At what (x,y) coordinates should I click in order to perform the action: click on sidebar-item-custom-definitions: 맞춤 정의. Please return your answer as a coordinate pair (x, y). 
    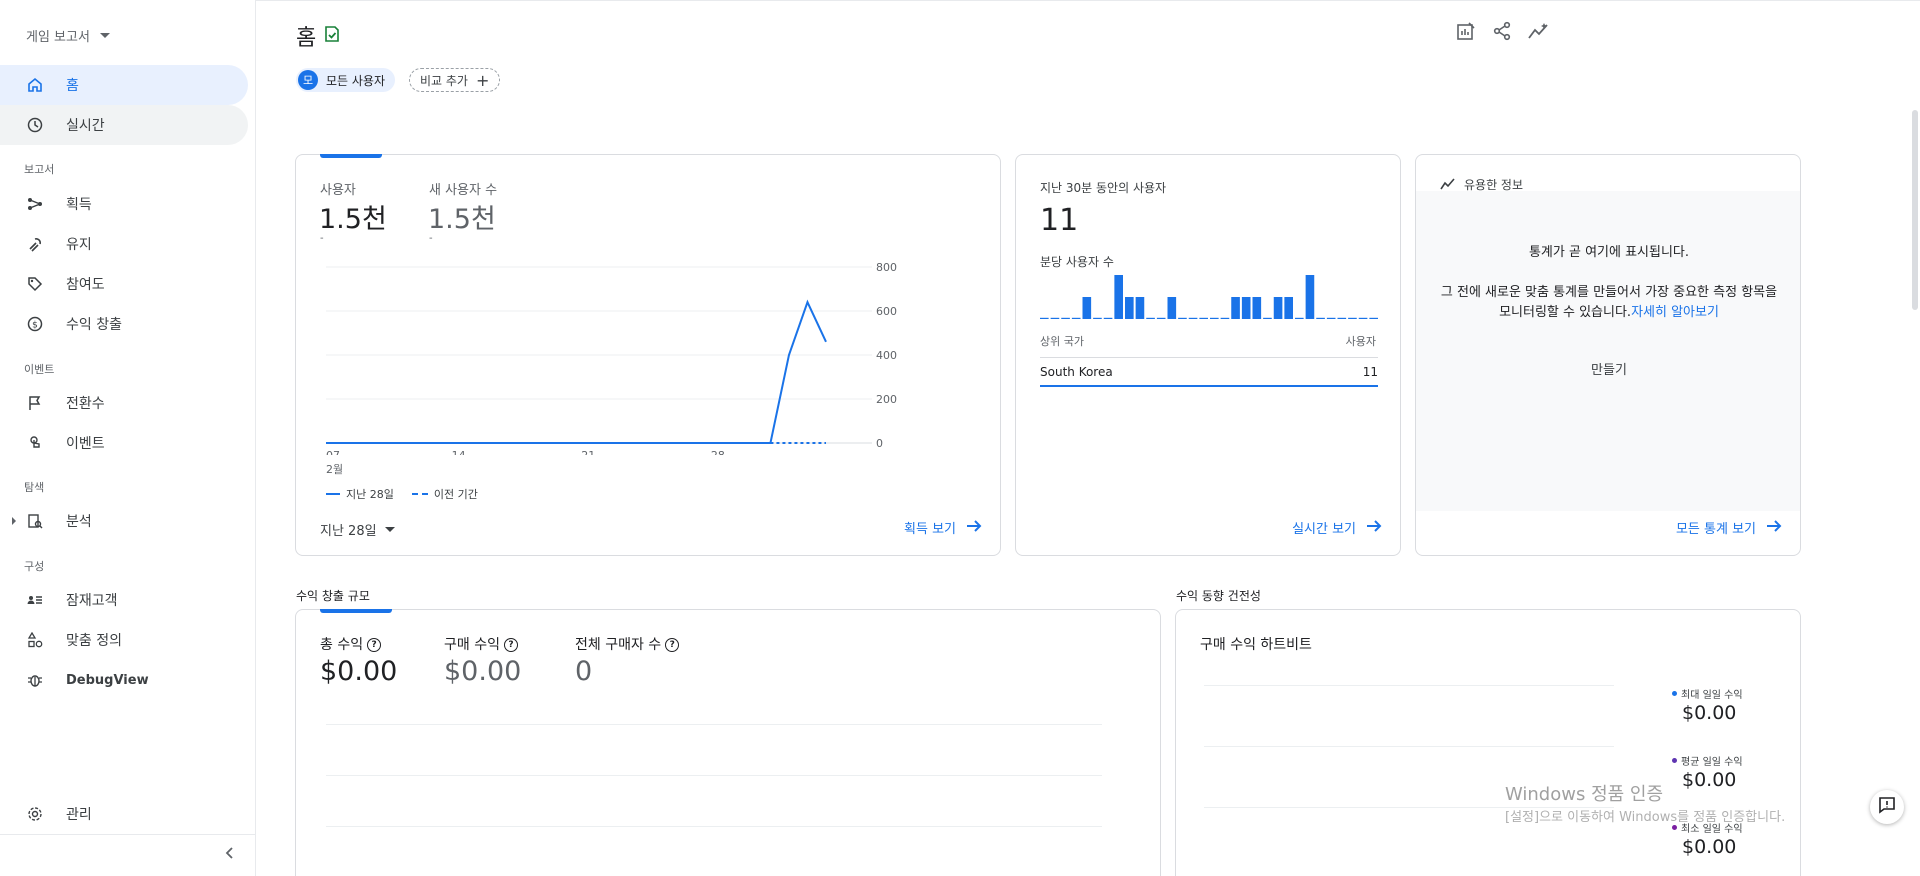
    Looking at the image, I should click on (124, 640).